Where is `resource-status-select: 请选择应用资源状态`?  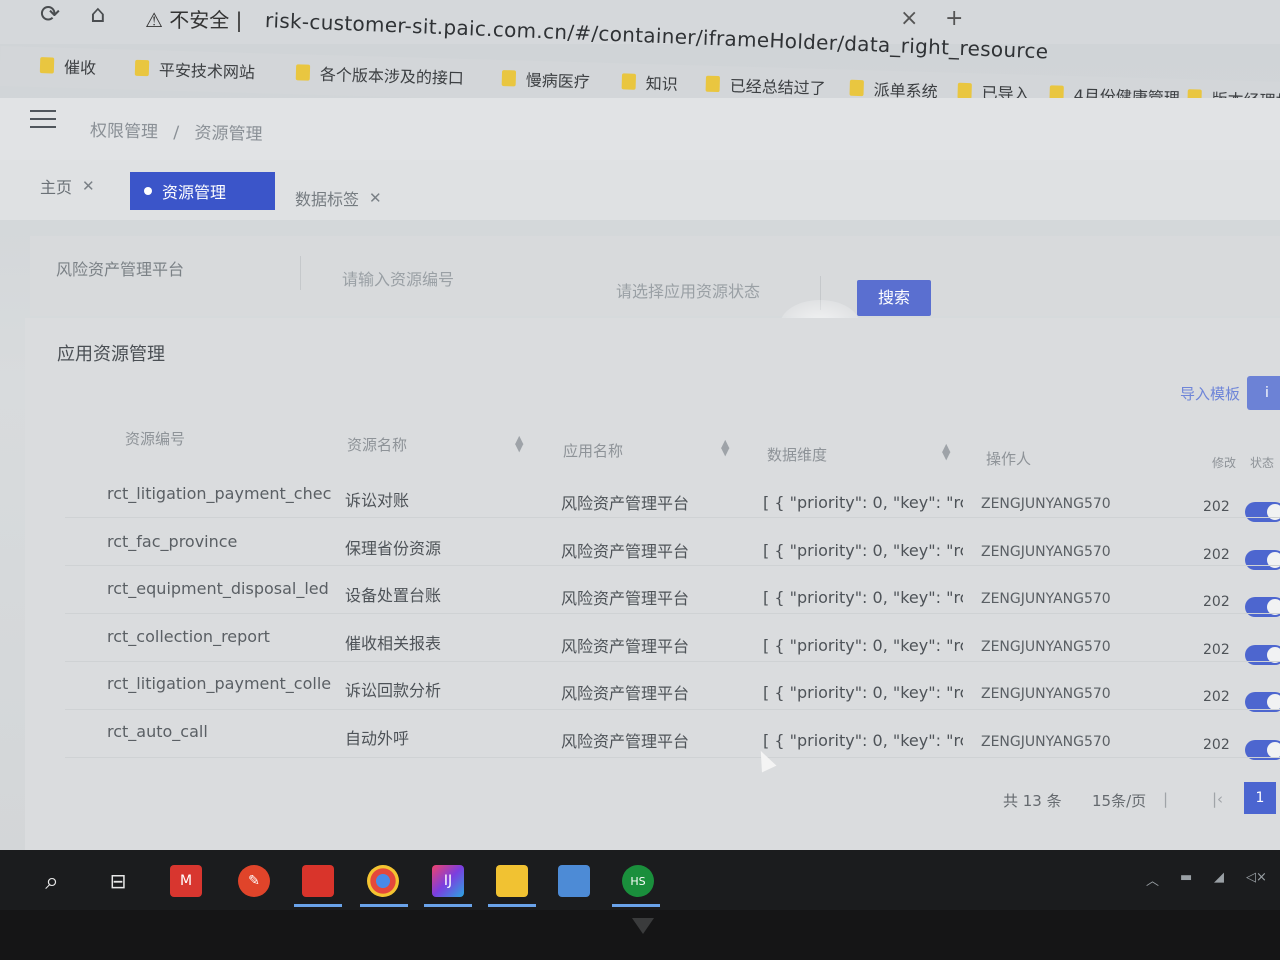
resource-status-select: 请选择应用资源状态 is located at coordinates (688, 290).